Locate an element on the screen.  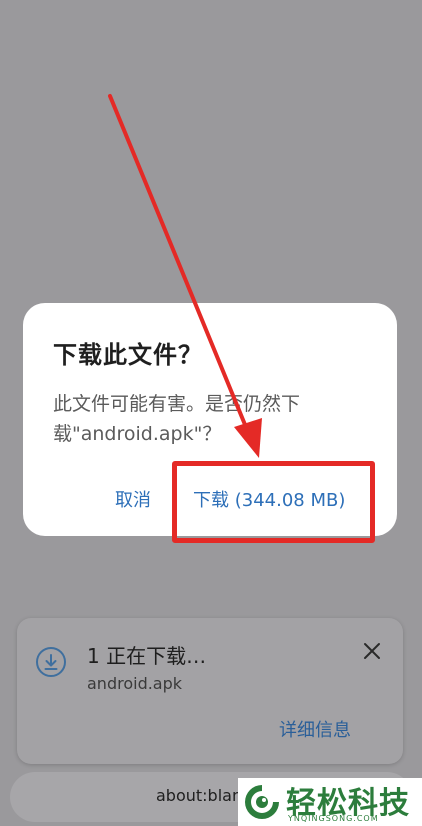
watermark-domain: YNQINGSONG.COM is located at coordinates (333, 818).